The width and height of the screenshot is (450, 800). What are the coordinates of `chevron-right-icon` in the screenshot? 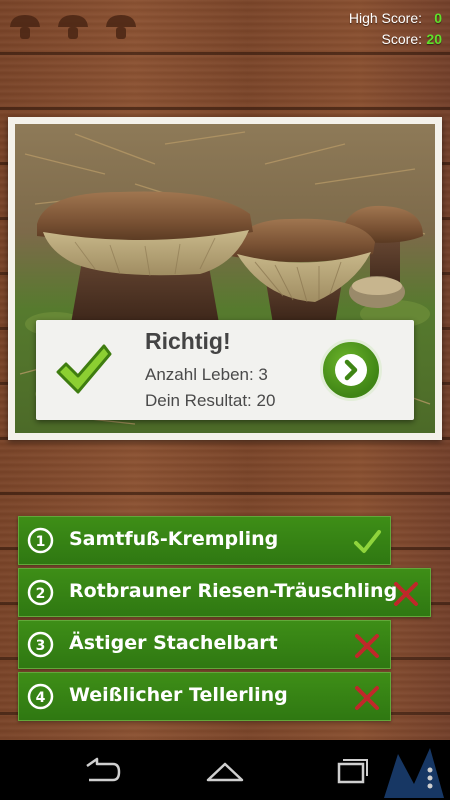 It's located at (351, 370).